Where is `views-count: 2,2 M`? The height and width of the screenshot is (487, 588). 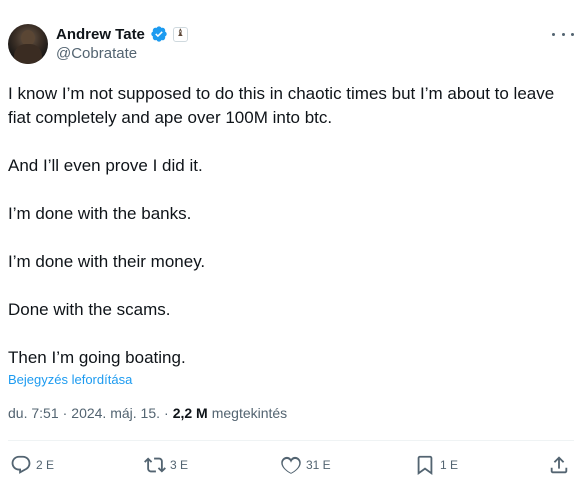 views-count: 2,2 M is located at coordinates (190, 413).